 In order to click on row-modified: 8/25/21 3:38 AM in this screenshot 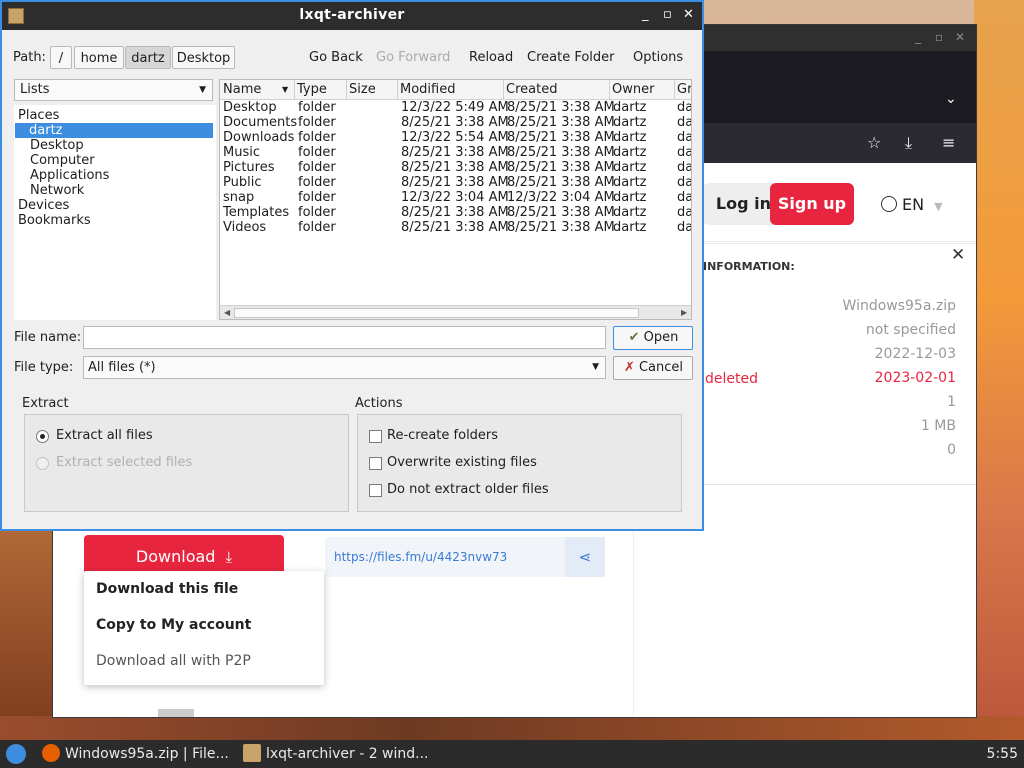, I will do `click(455, 212)`.